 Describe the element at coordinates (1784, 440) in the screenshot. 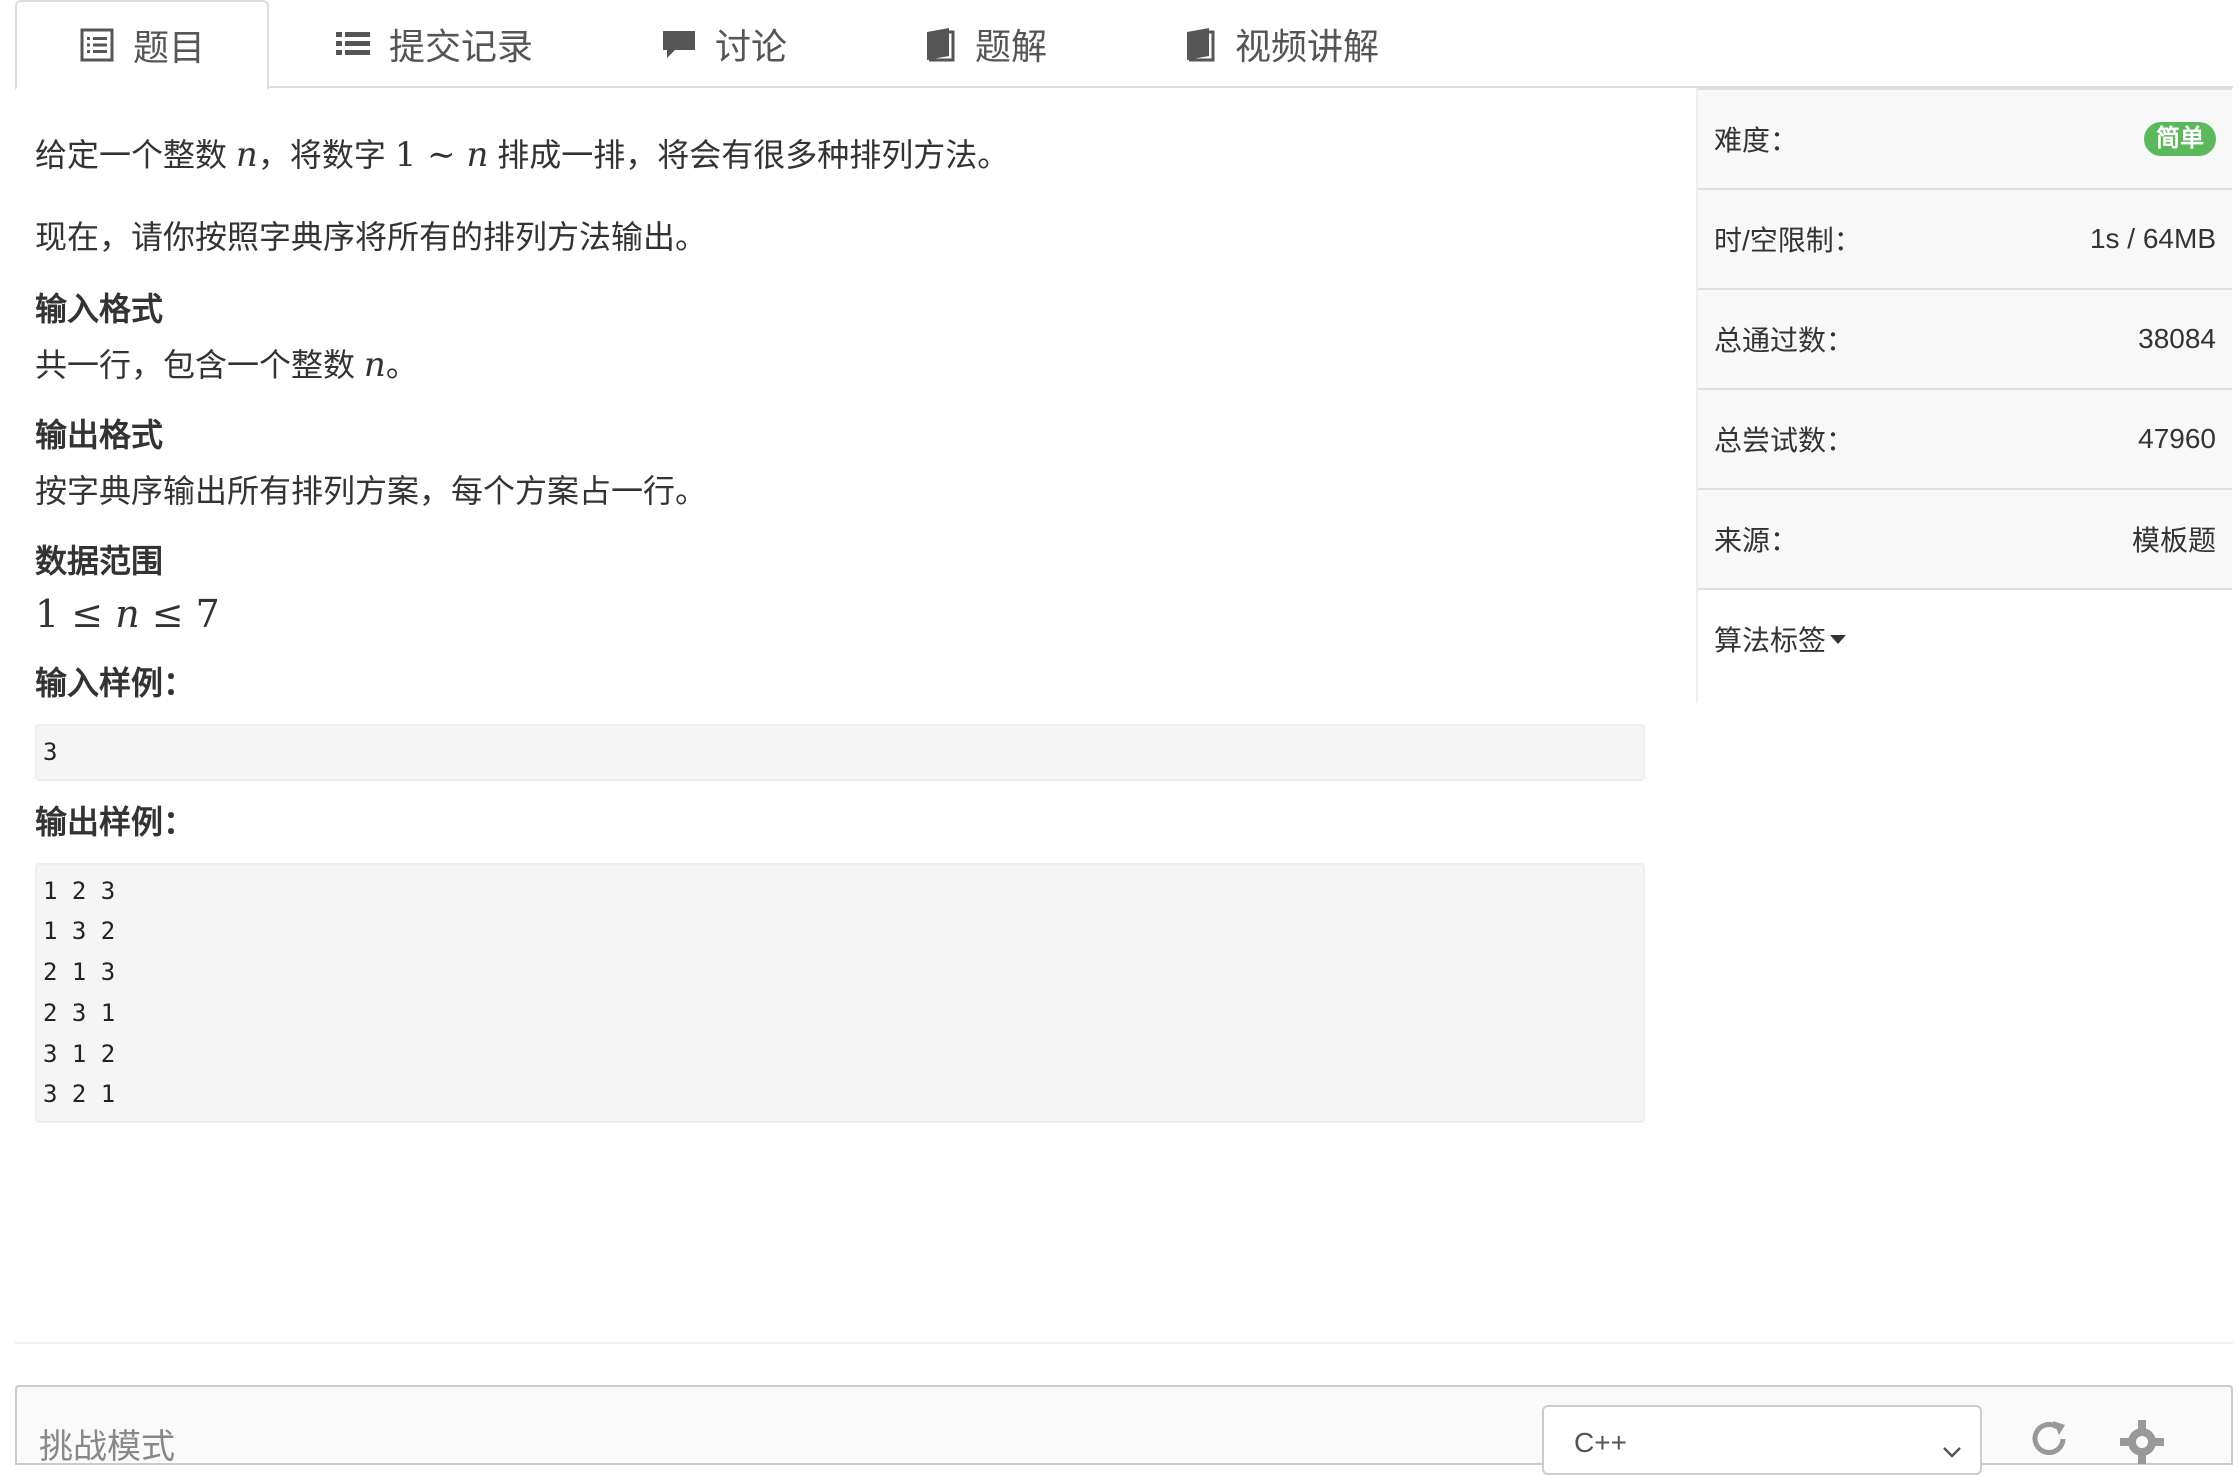

I see `attempts-label: 总尝试数：` at that location.